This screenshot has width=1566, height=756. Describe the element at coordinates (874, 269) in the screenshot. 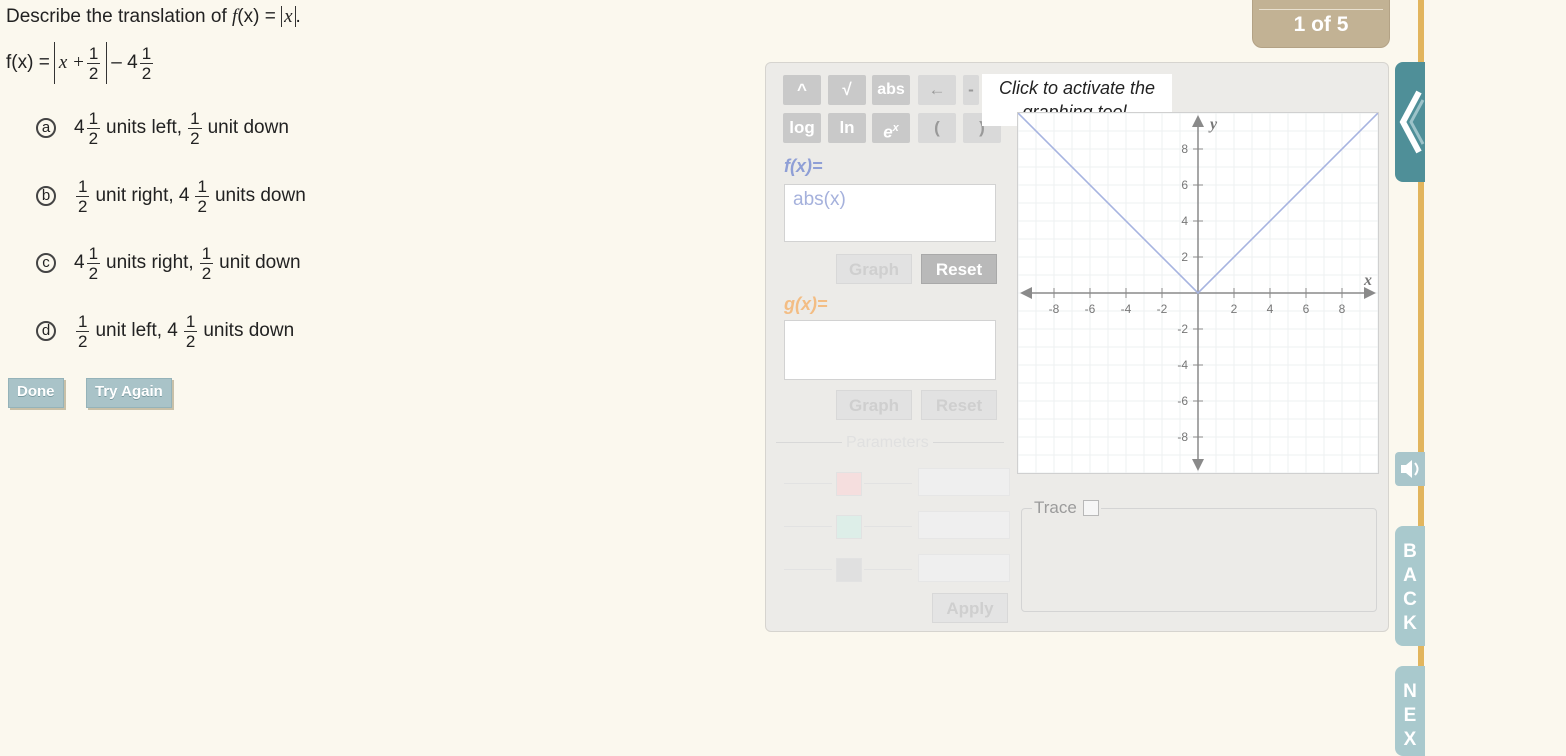

I see `f-graph-button: Graph` at that location.